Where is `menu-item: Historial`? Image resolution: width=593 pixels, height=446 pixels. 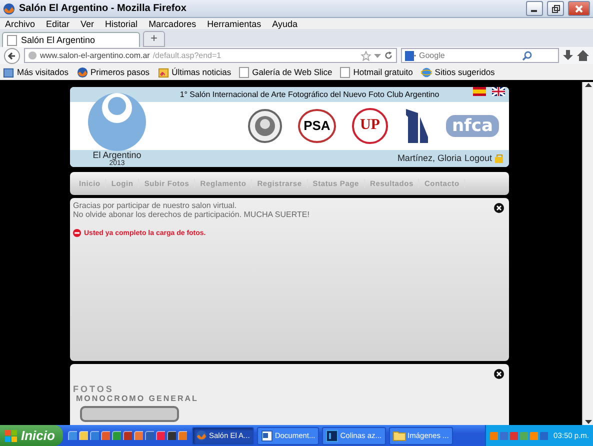 menu-item: Historial is located at coordinates (121, 23).